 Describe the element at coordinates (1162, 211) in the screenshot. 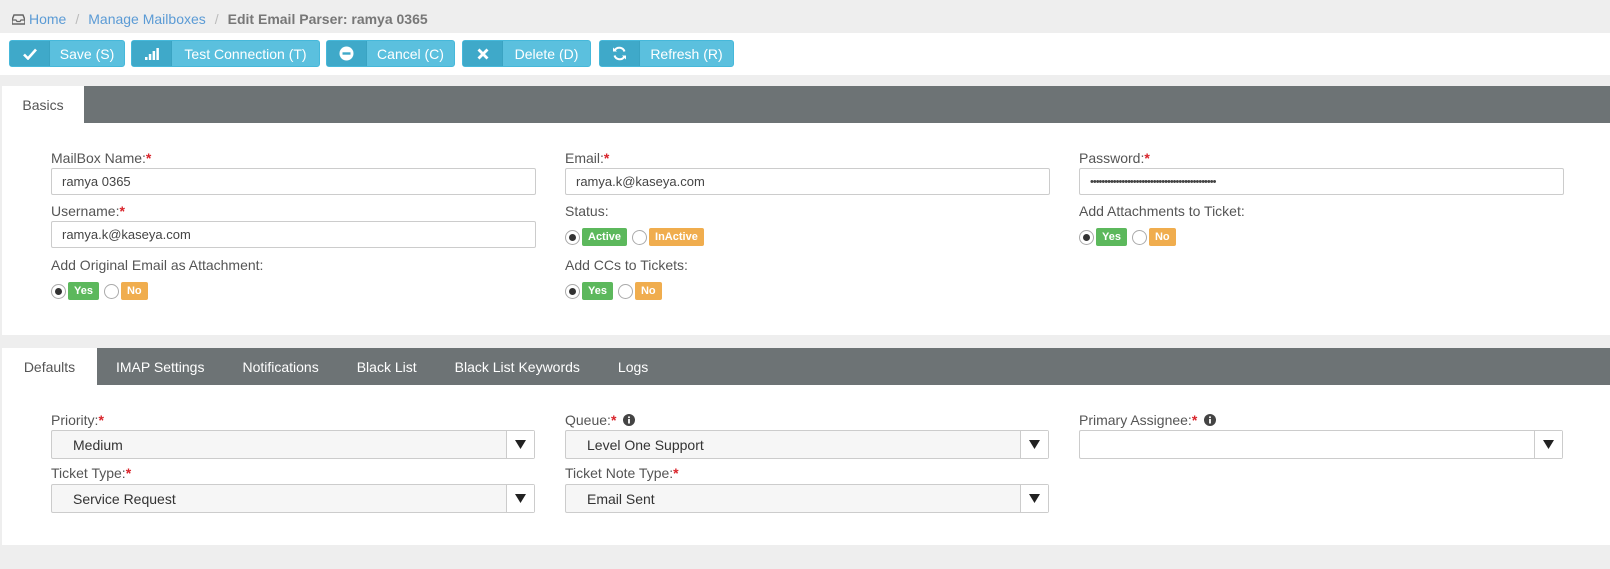

I see `add-attachments-label: Add Attachments to Ticket:` at that location.